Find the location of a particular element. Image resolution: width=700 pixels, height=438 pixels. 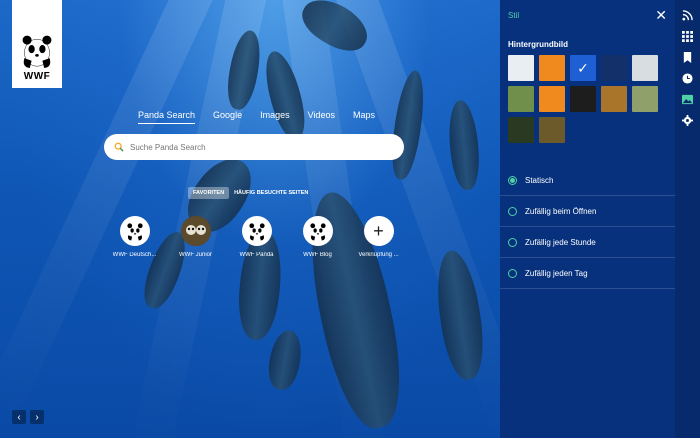

logo-text: WWF is located at coordinates (37, 76).